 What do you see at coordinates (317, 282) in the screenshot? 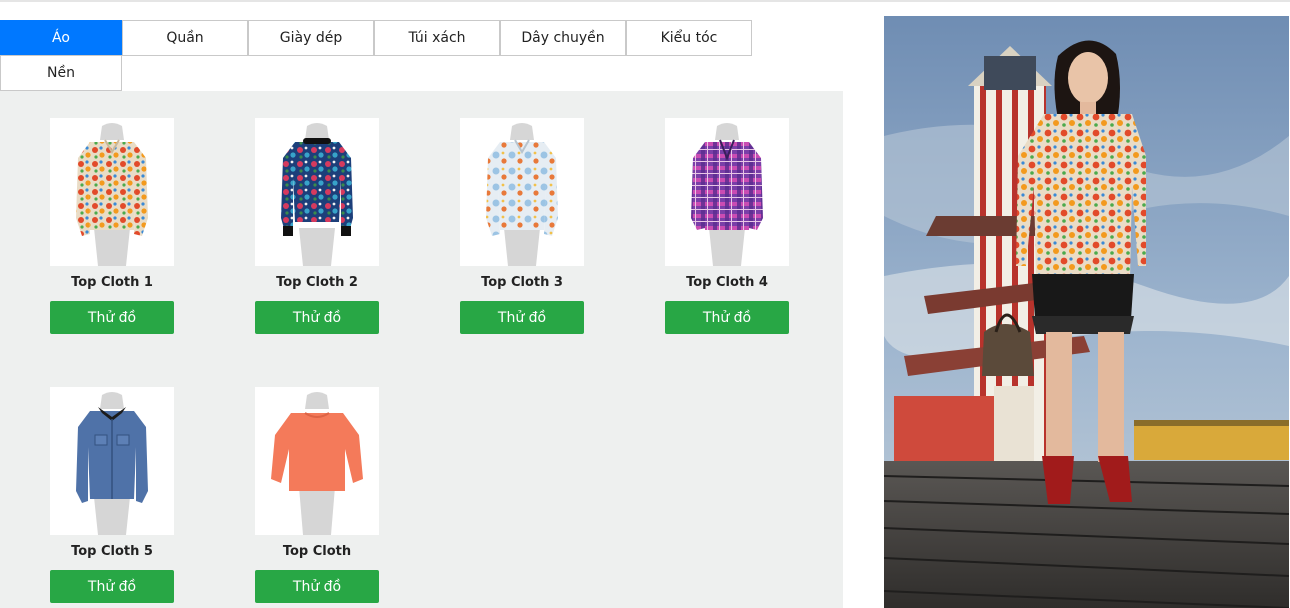
I see `product-name: Top Cloth 2` at bounding box center [317, 282].